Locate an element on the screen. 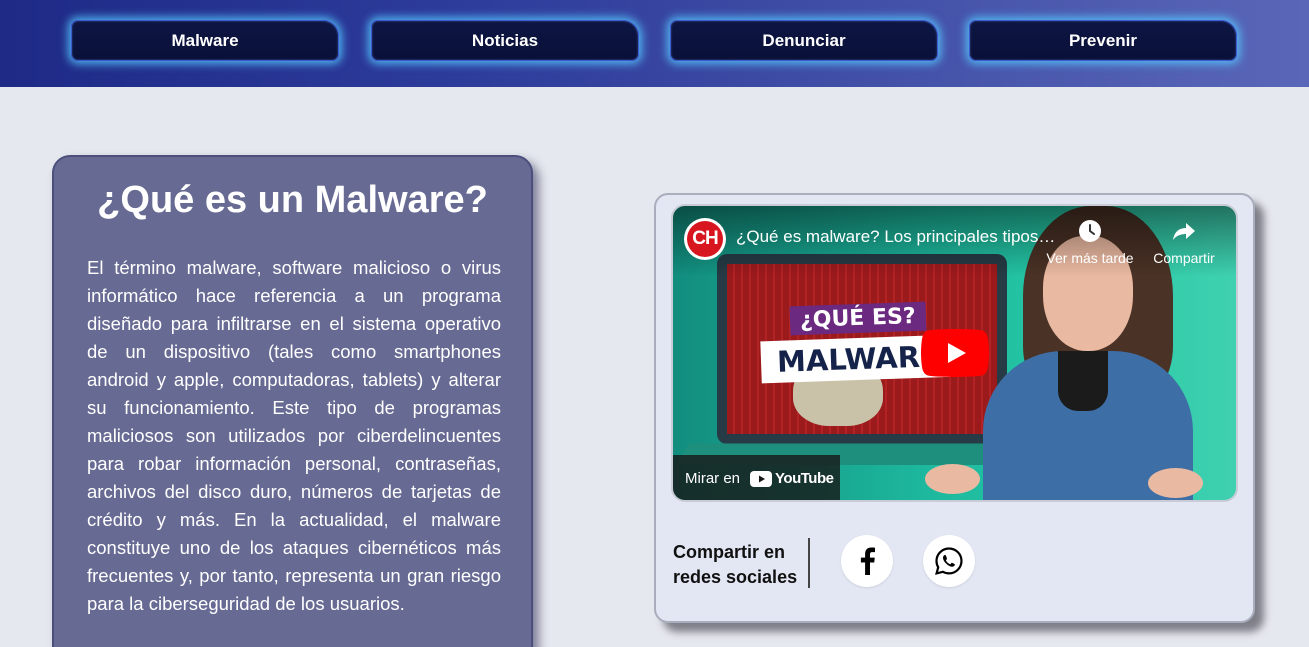 Image resolution: width=1309 pixels, height=647 pixels. whatsapp-share-button is located at coordinates (949, 561).